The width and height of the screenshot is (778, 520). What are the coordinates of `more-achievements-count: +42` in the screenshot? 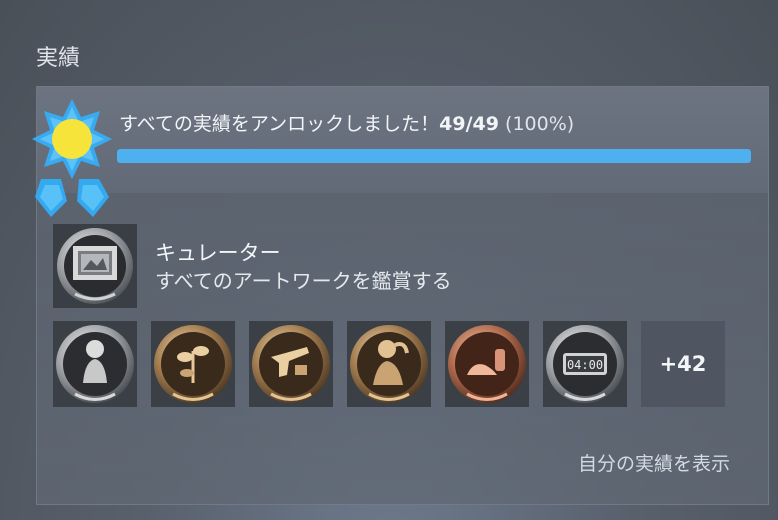 It's located at (683, 364).